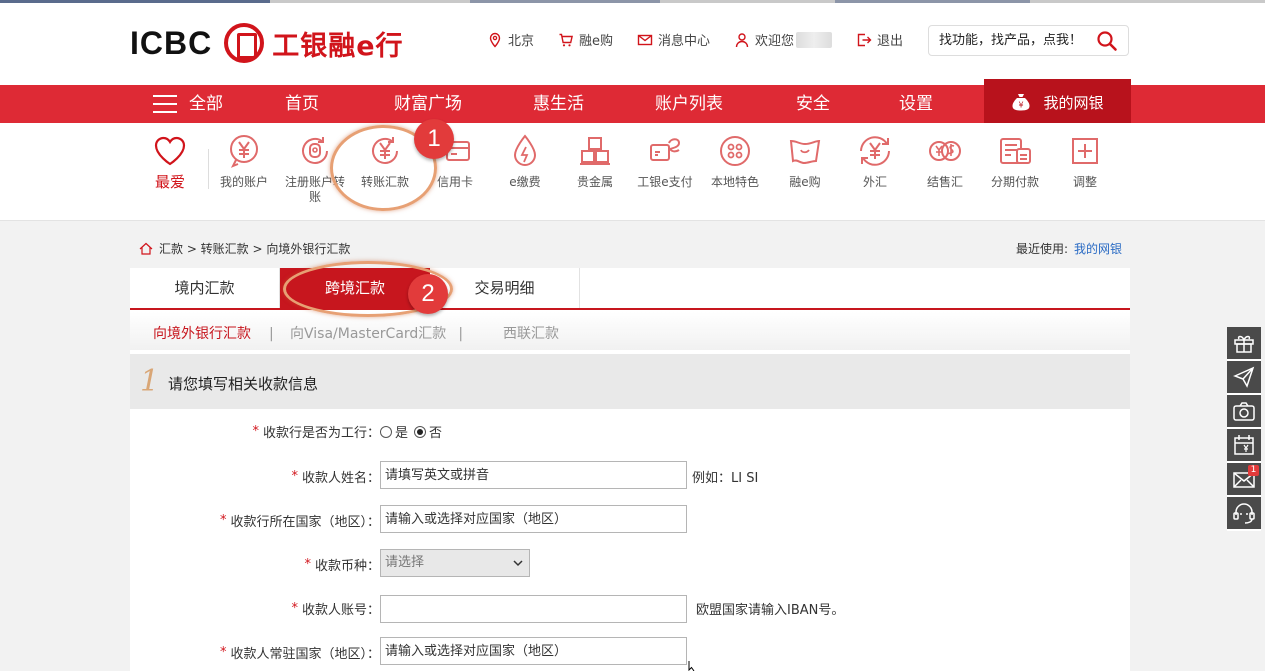 The image size is (1265, 671). What do you see at coordinates (1253, 470) in the screenshot?
I see `mail-count-badge: 1` at bounding box center [1253, 470].